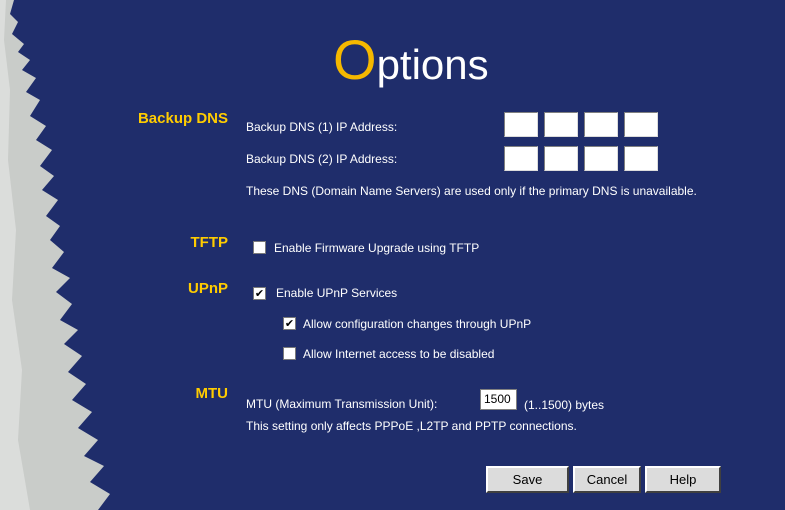 This screenshot has width=785, height=510. Describe the element at coordinates (209, 242) in the screenshot. I see `section-tftp: TFTP` at that location.